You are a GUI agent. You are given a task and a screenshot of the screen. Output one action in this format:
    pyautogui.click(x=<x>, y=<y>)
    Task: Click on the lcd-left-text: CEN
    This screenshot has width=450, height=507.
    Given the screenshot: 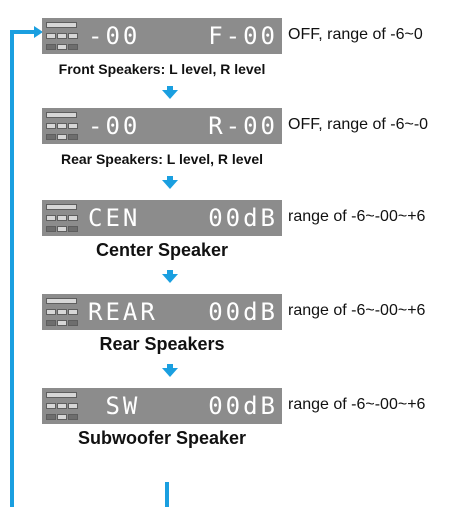 What is the action you would take?
    pyautogui.click(x=114, y=218)
    